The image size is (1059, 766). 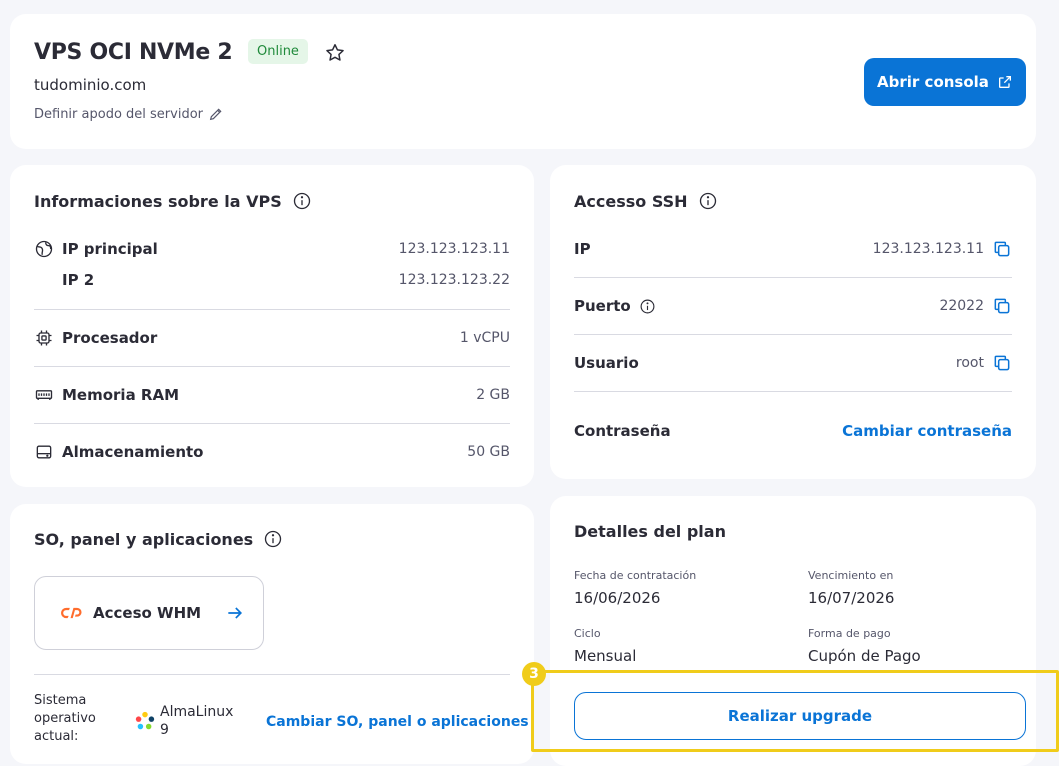 I want to click on storage-value: 50 GB, so click(x=488, y=452).